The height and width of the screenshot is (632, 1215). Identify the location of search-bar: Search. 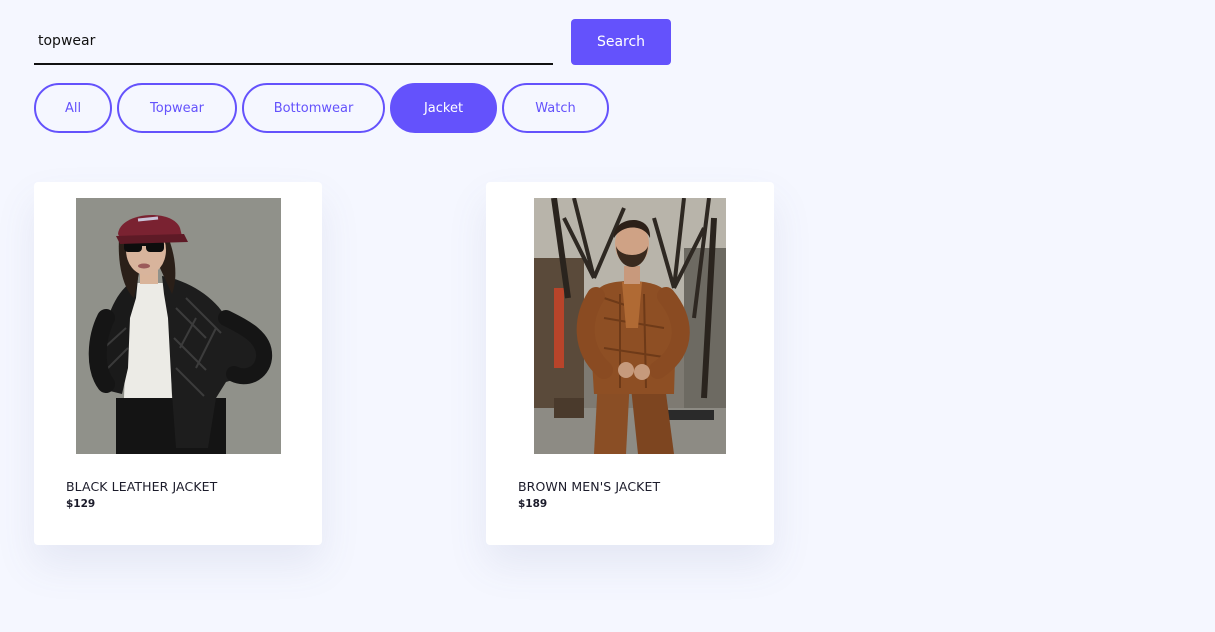
(354, 43).